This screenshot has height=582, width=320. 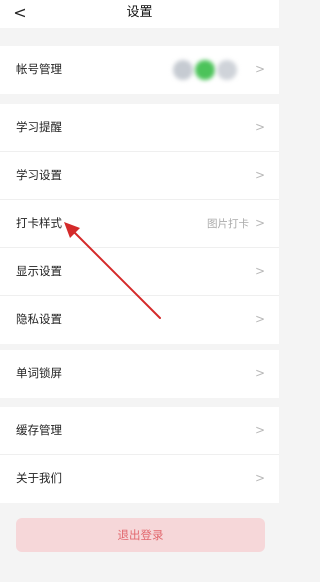 I want to click on word-lock-screen-row: 单词锁屏 >, so click(x=139, y=374).